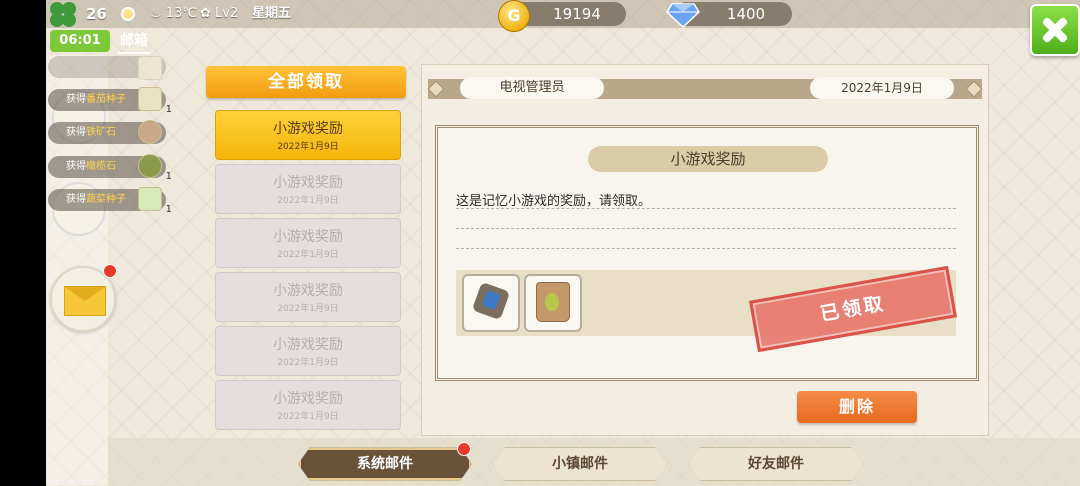 The image size is (1080, 486). What do you see at coordinates (85, 301) in the screenshot?
I see `envelope-icon` at bounding box center [85, 301].